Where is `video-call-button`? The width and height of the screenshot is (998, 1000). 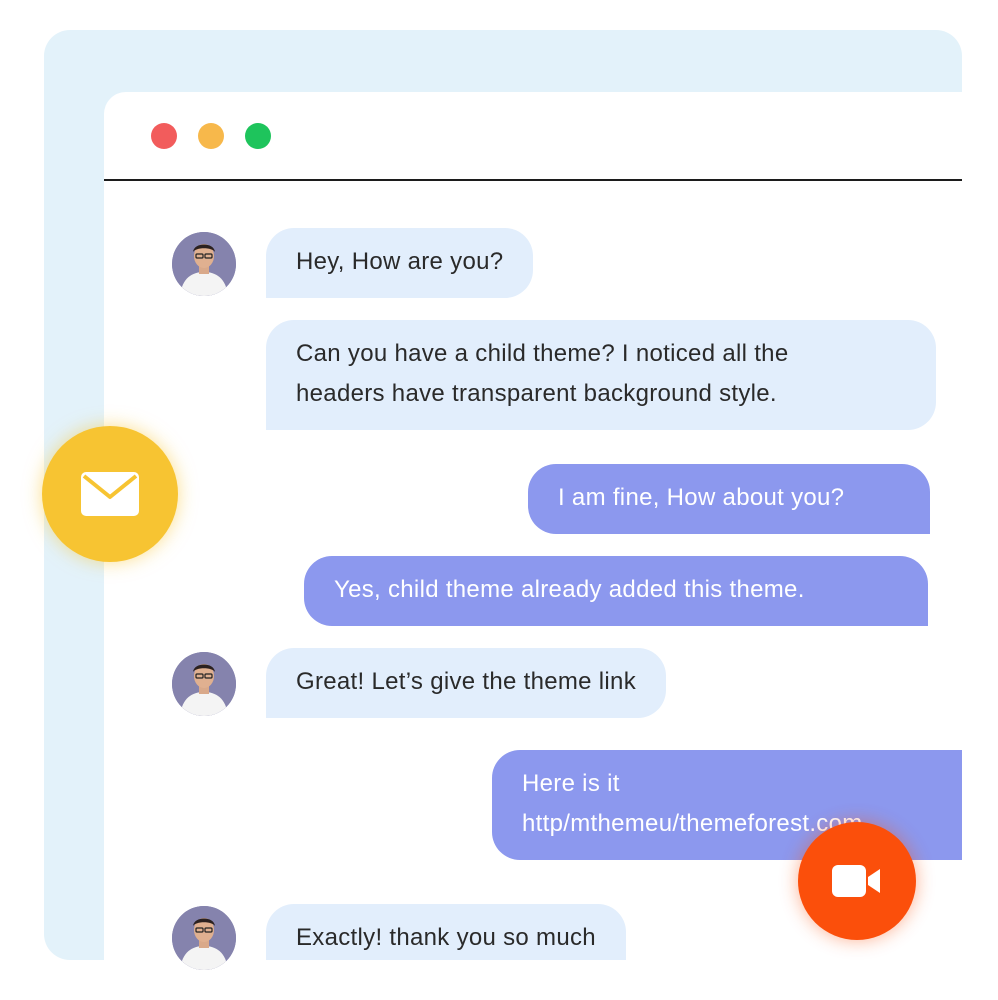 video-call-button is located at coordinates (857, 881).